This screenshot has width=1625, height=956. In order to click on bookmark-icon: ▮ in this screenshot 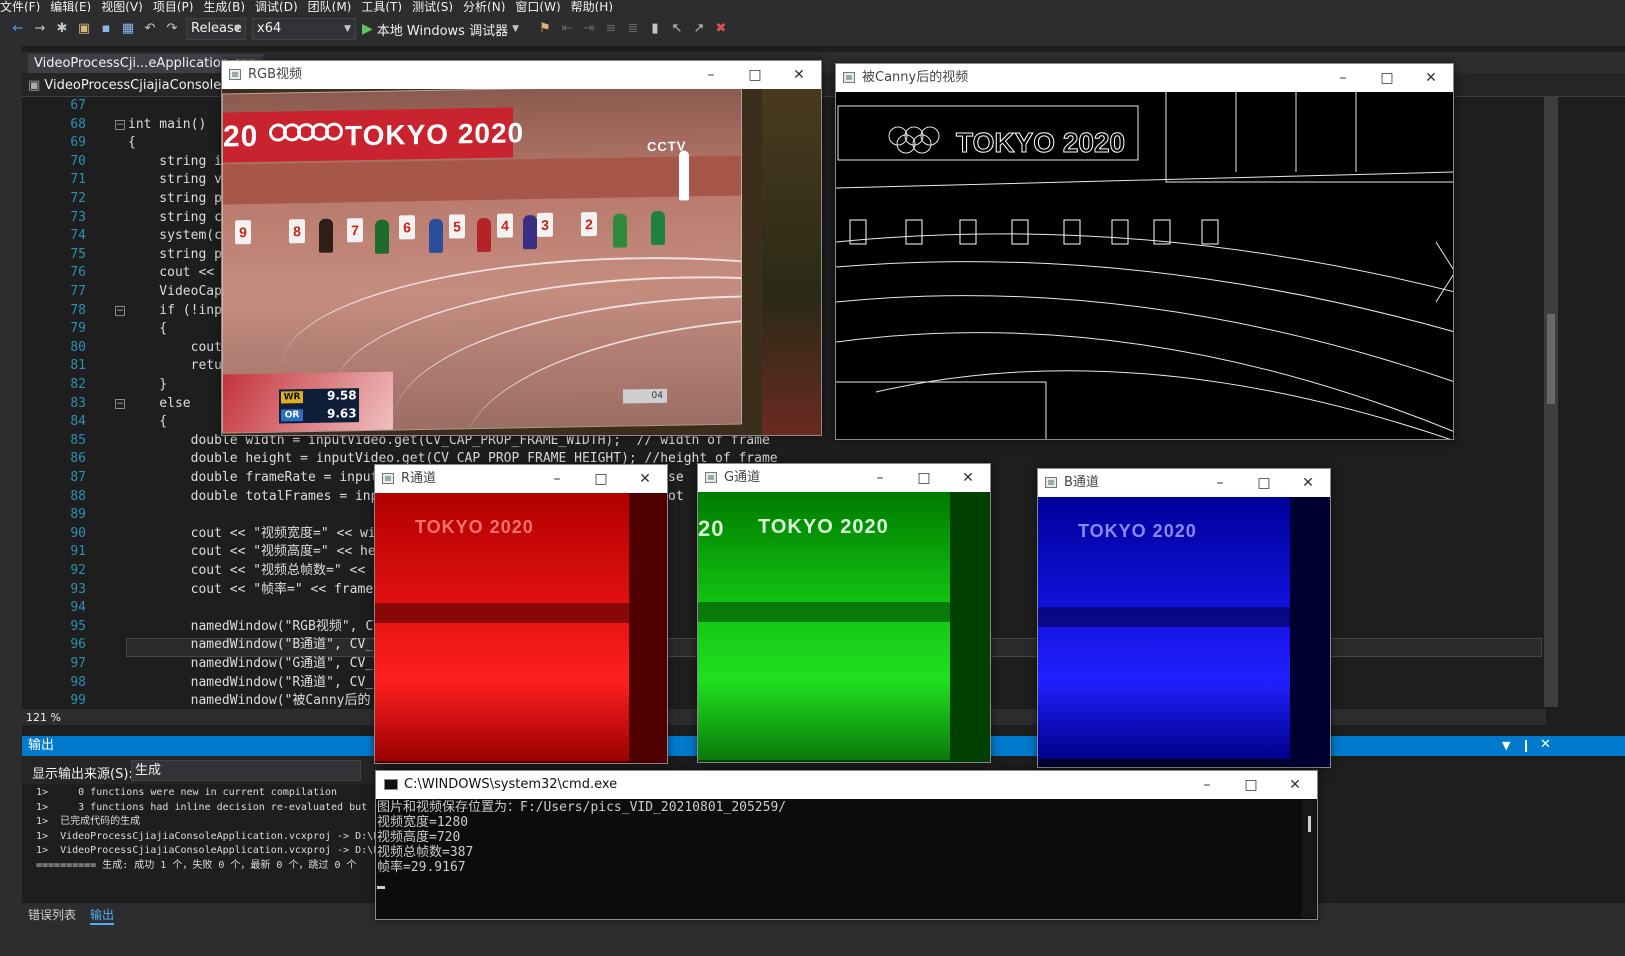, I will do `click(655, 29)`.